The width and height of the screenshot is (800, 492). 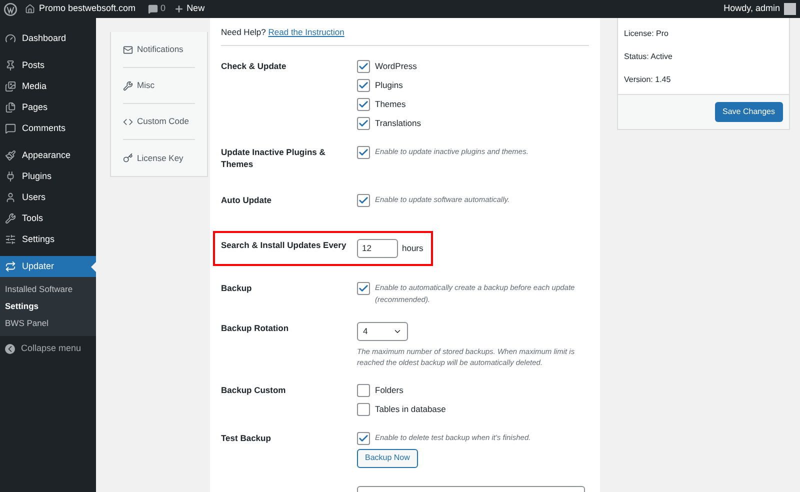 I want to click on status-text: Status: Active, so click(x=649, y=57).